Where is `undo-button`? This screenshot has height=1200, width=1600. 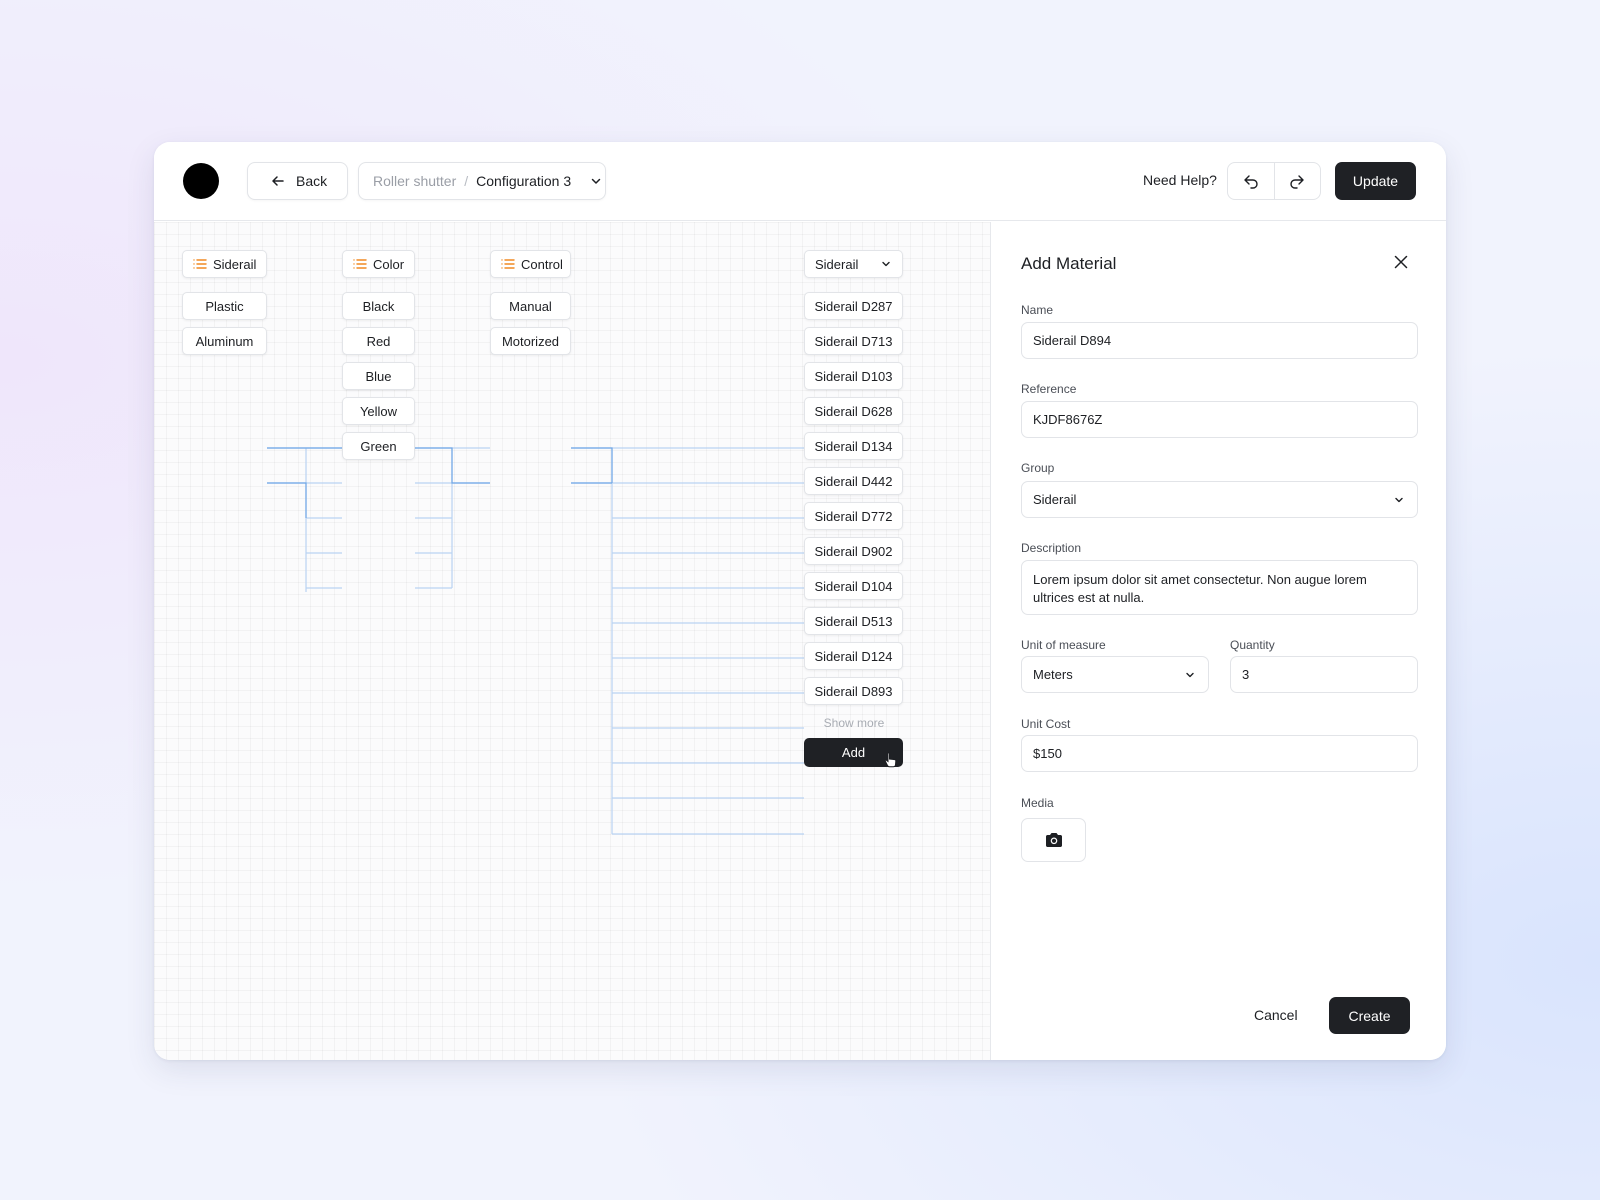 undo-button is located at coordinates (1251, 181).